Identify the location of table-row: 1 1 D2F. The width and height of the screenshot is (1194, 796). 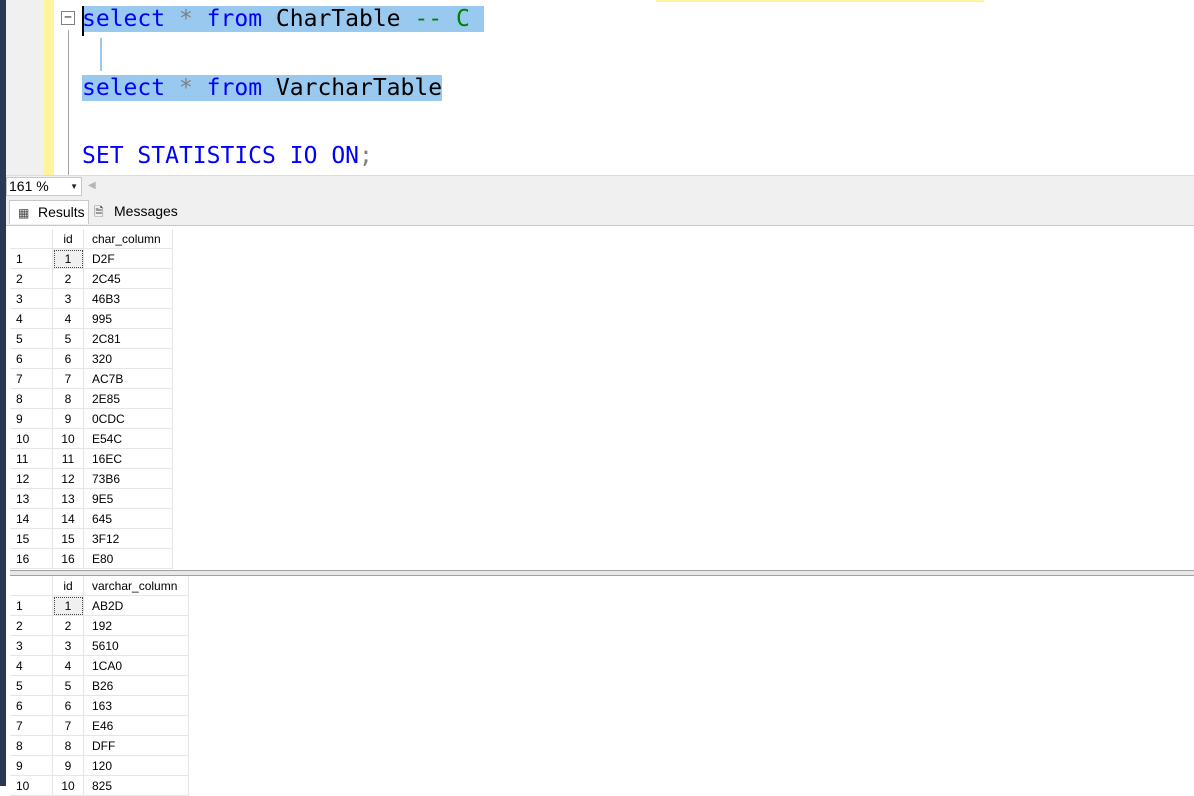
(91, 258).